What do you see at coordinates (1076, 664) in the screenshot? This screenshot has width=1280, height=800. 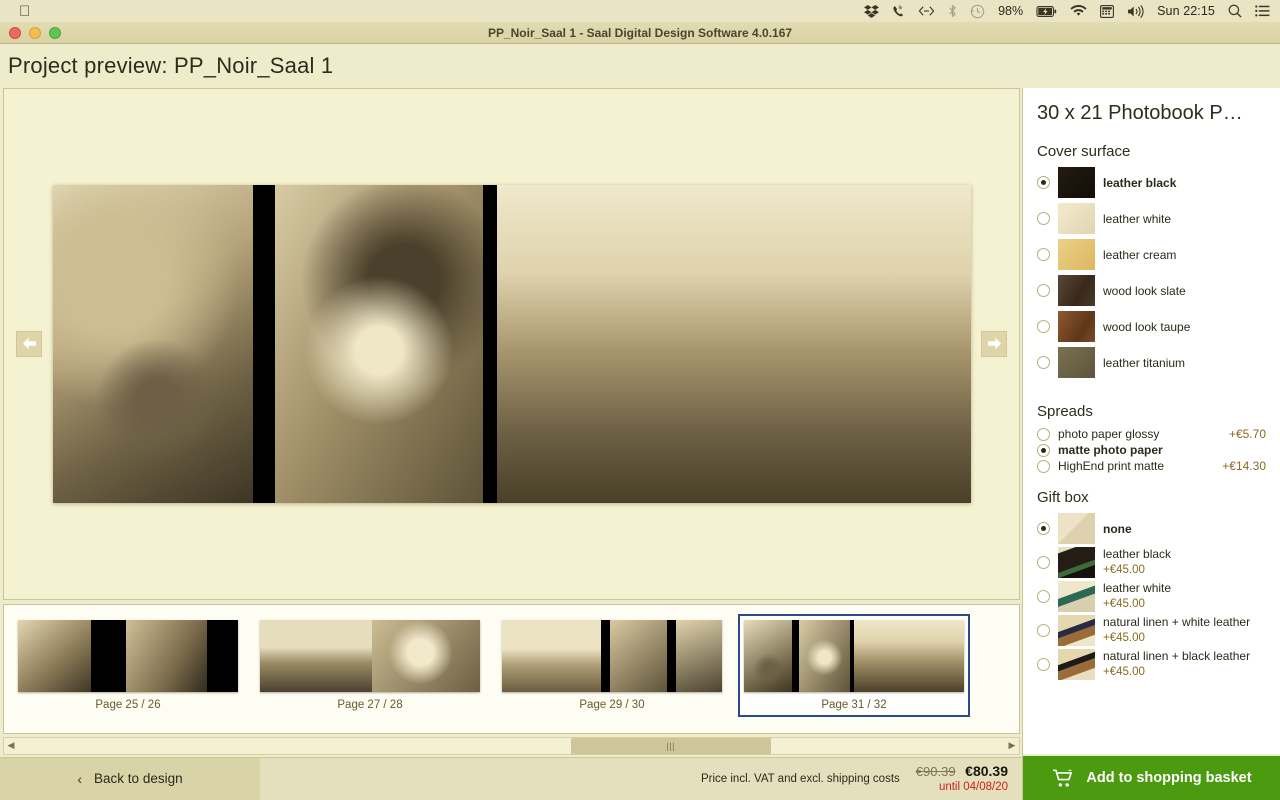 I see `giftbox-thumb-linen-black` at bounding box center [1076, 664].